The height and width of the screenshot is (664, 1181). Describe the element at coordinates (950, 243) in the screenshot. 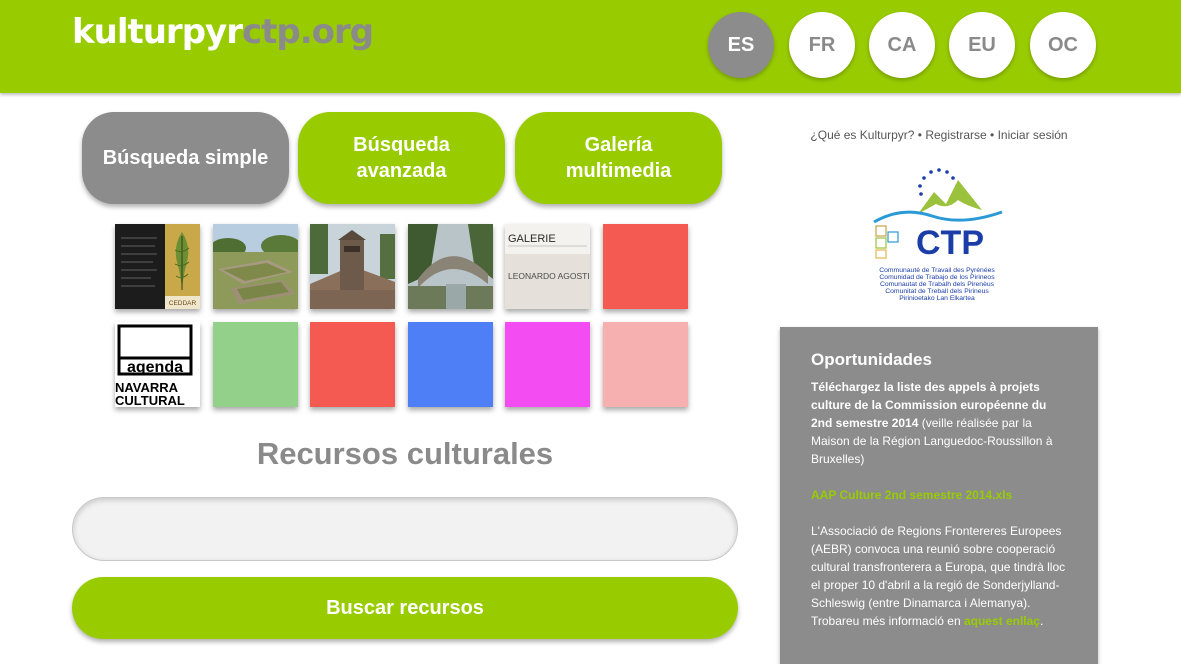

I see `ctp-wordmark: CTP` at that location.